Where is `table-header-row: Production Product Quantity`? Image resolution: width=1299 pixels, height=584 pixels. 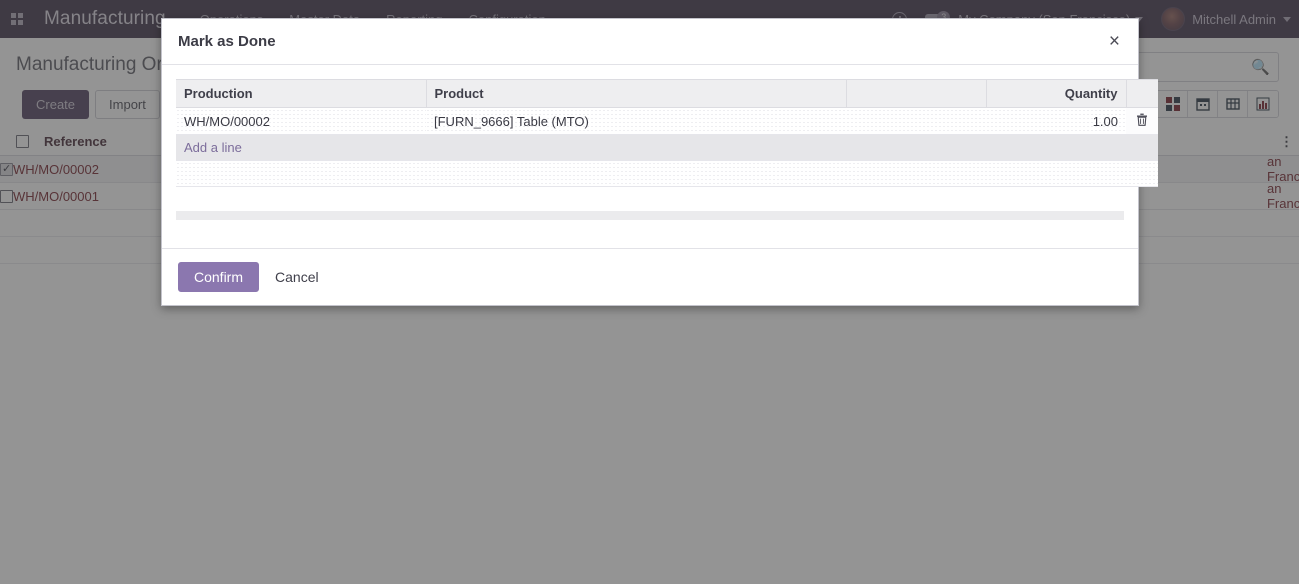 table-header-row: Production Product Quantity is located at coordinates (667, 93).